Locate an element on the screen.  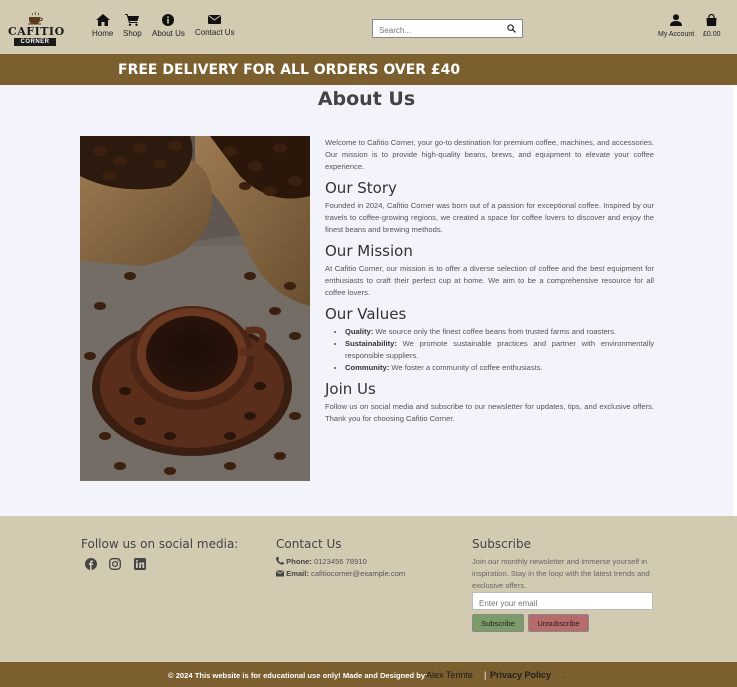
nav-contact: Contact Us is located at coordinates (215, 25).